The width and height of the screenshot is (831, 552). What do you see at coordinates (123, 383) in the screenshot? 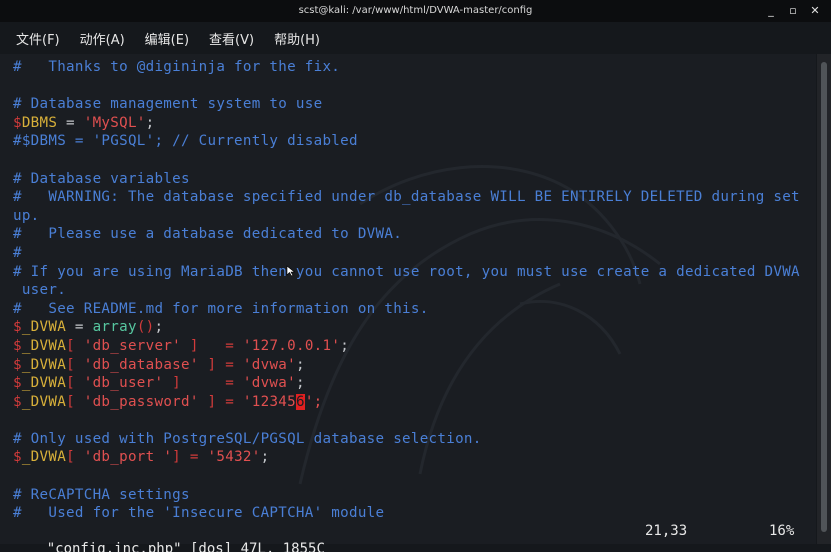
I see `code-token: 'db_user'` at bounding box center [123, 383].